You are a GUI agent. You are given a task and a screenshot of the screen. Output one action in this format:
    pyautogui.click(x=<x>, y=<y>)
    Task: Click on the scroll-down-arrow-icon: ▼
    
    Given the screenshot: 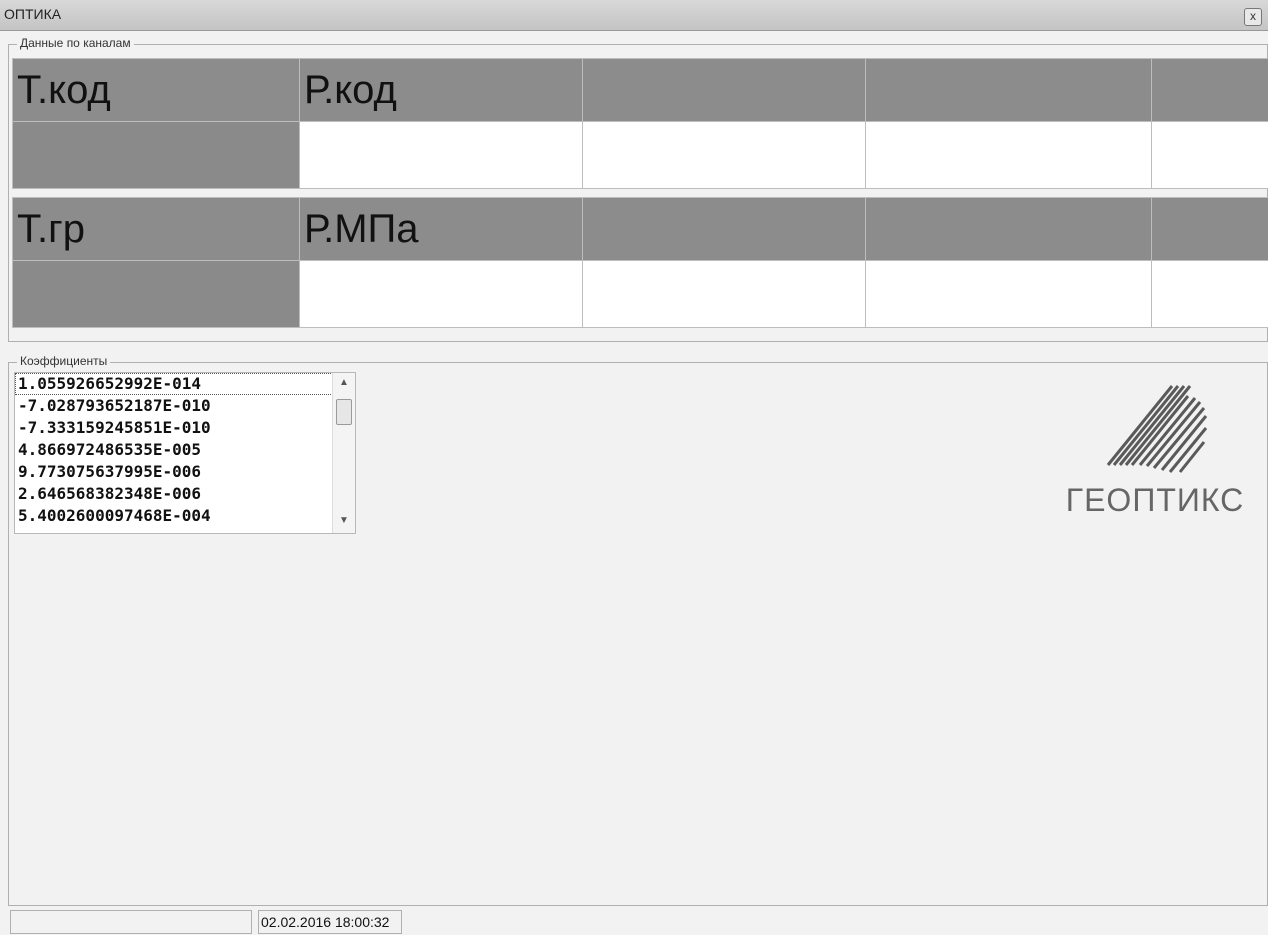 What is the action you would take?
    pyautogui.click(x=344, y=521)
    